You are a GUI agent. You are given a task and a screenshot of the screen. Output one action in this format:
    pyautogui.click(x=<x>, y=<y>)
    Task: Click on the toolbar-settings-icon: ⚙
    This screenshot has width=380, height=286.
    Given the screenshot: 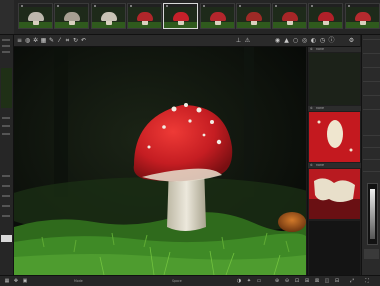 What is the action you would take?
    pyautogui.click(x=351, y=40)
    